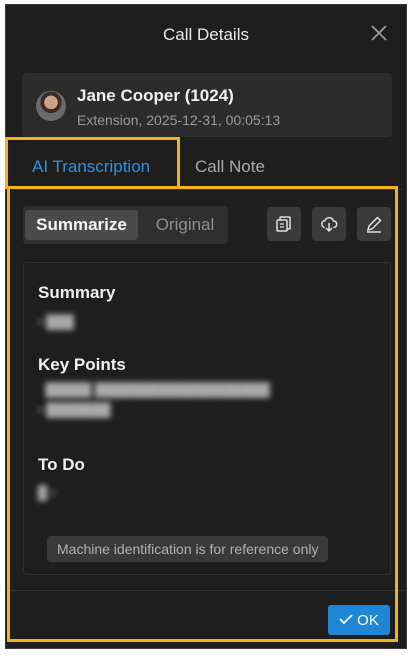  Describe the element at coordinates (206, 34) in the screenshot. I see `dialog-title: Call Details` at that location.